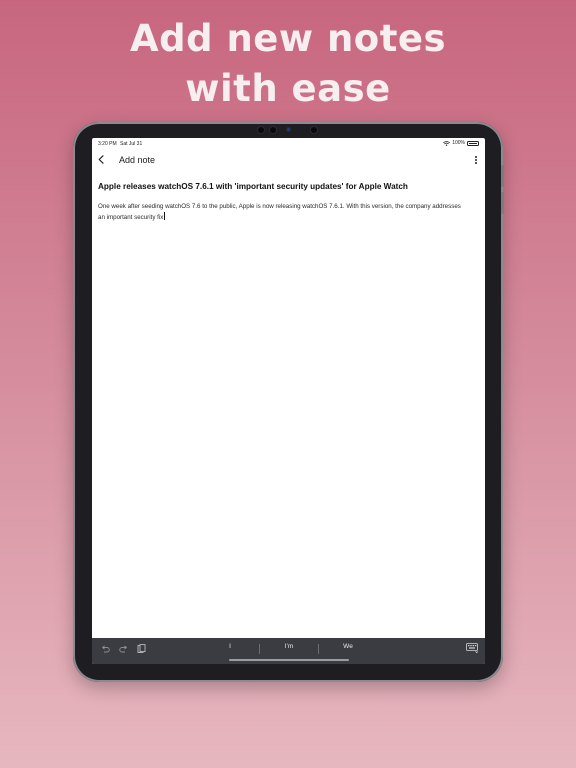  What do you see at coordinates (230, 646) in the screenshot?
I see `suggestion-item: I` at bounding box center [230, 646].